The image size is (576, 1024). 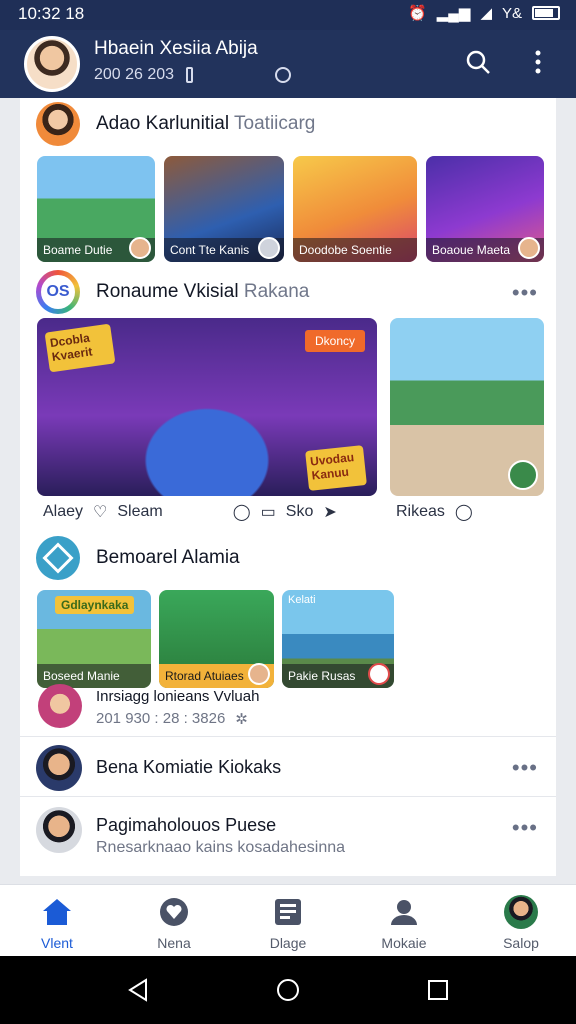 I want to click on album-thumb: Kelati Pakie Rusas, so click(x=338, y=639).